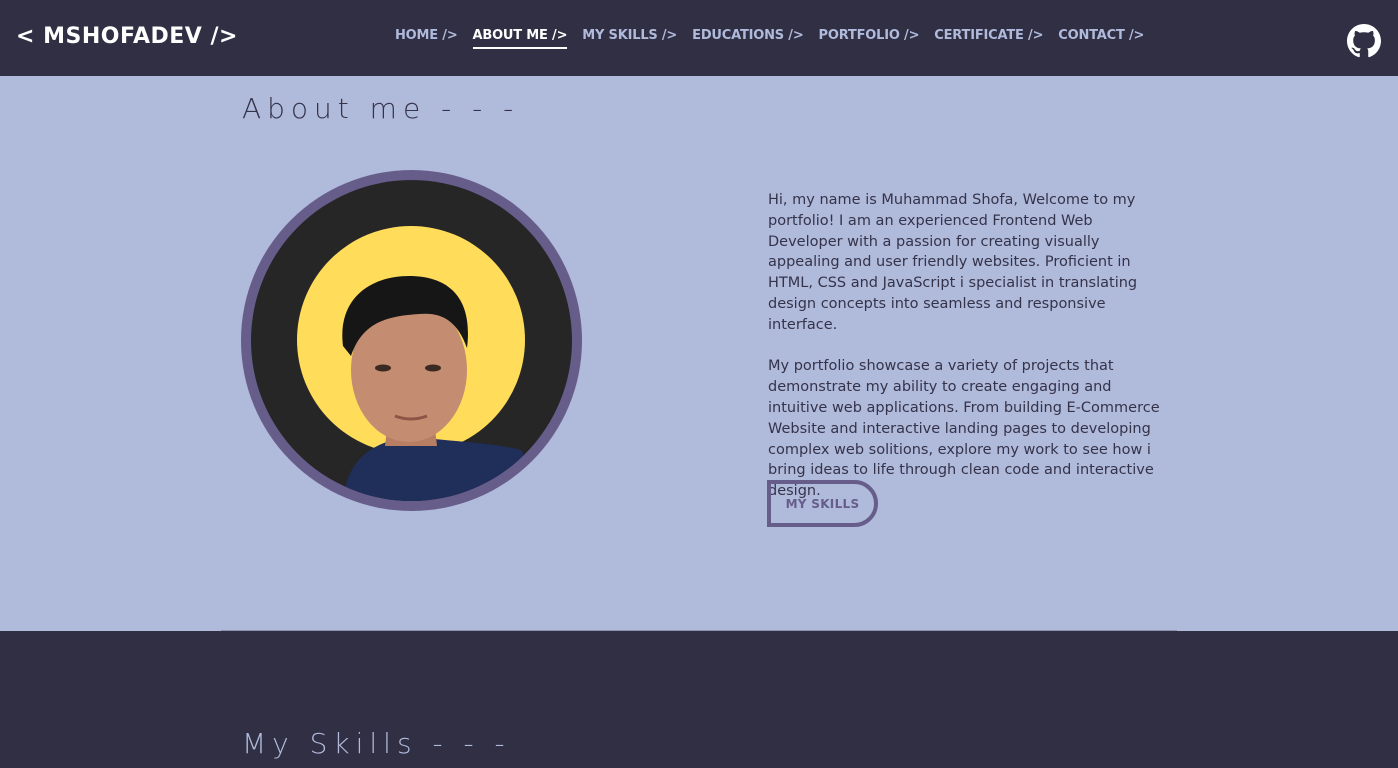  What do you see at coordinates (869, 38) in the screenshot?
I see `nav-portfolio: PORTFOLIO />` at bounding box center [869, 38].